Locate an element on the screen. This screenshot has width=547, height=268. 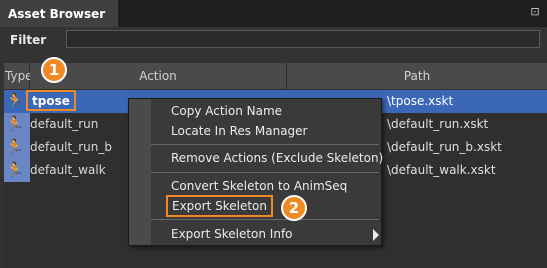
action-cell: default_run is located at coordinates (64, 124).